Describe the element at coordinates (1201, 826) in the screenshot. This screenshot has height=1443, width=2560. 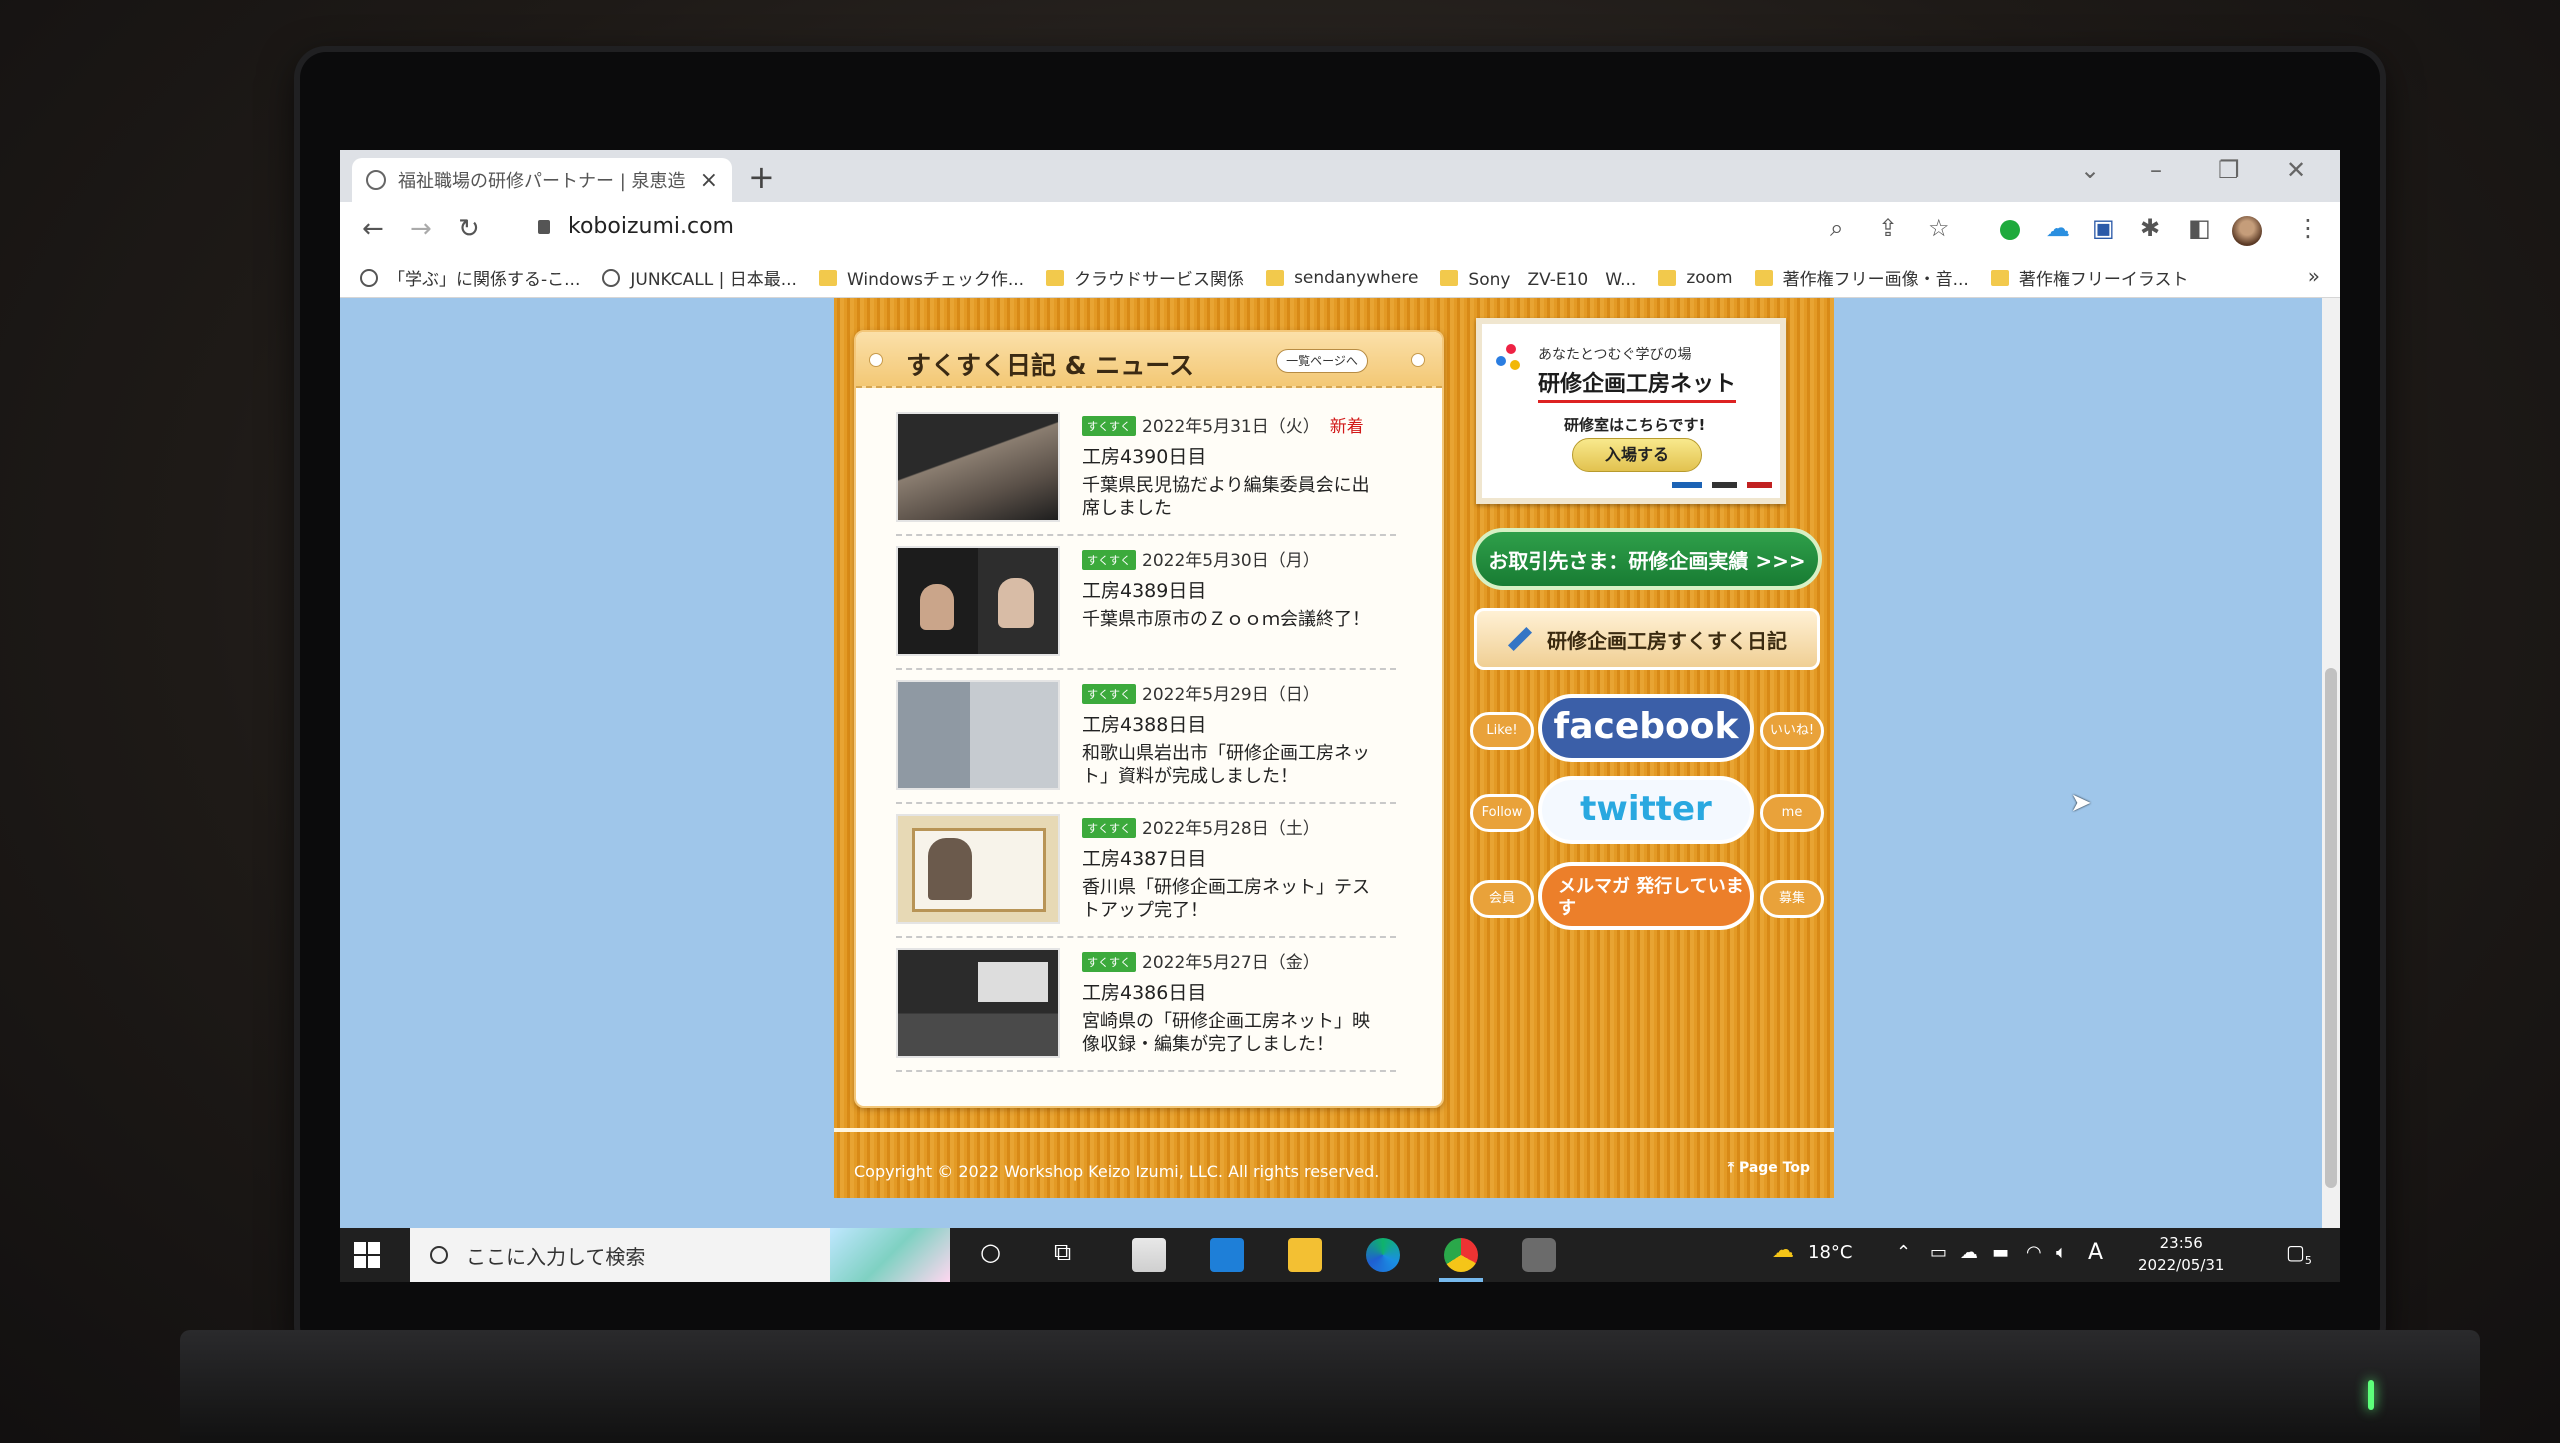
I see `news-meta: すくすく 2022年5月28日（土）` at that location.